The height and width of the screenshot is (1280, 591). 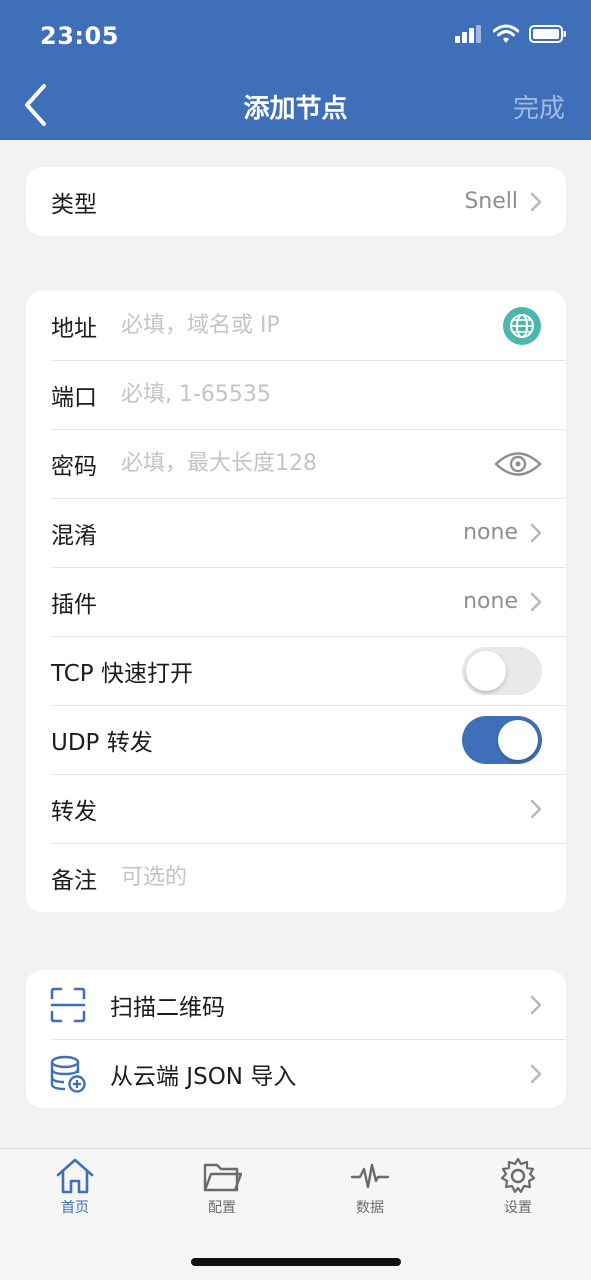 I want to click on tab-settings-label: 设置, so click(x=518, y=1208).